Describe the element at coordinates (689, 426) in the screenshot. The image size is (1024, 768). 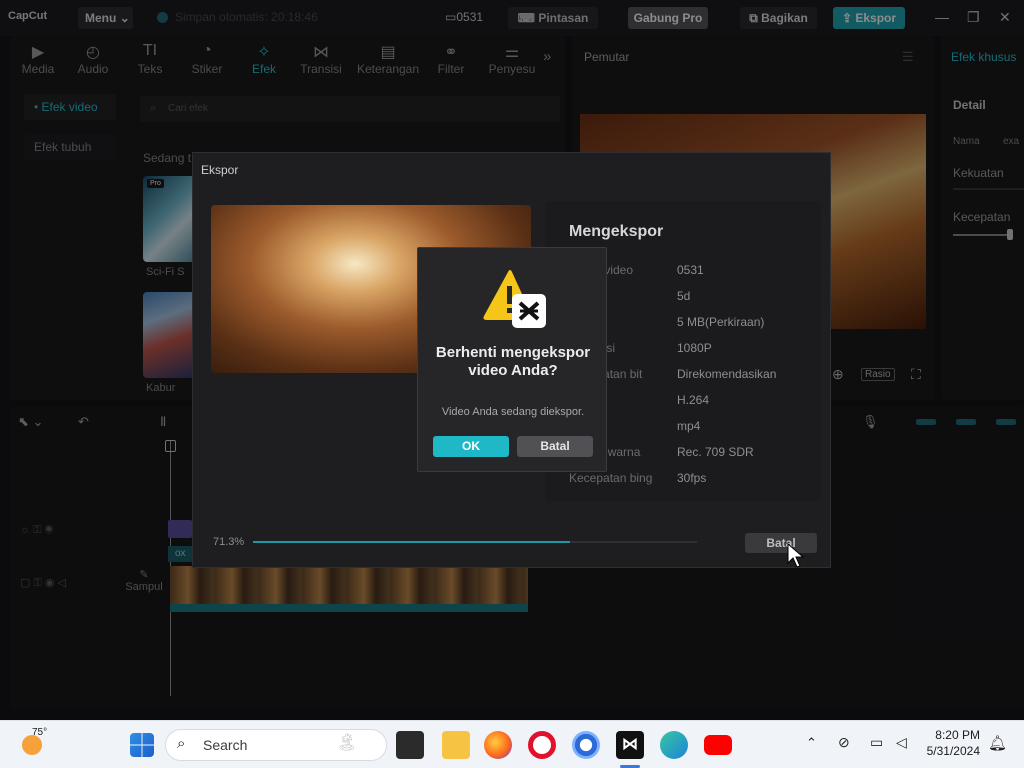
I see `export-info-value: mp4` at that location.